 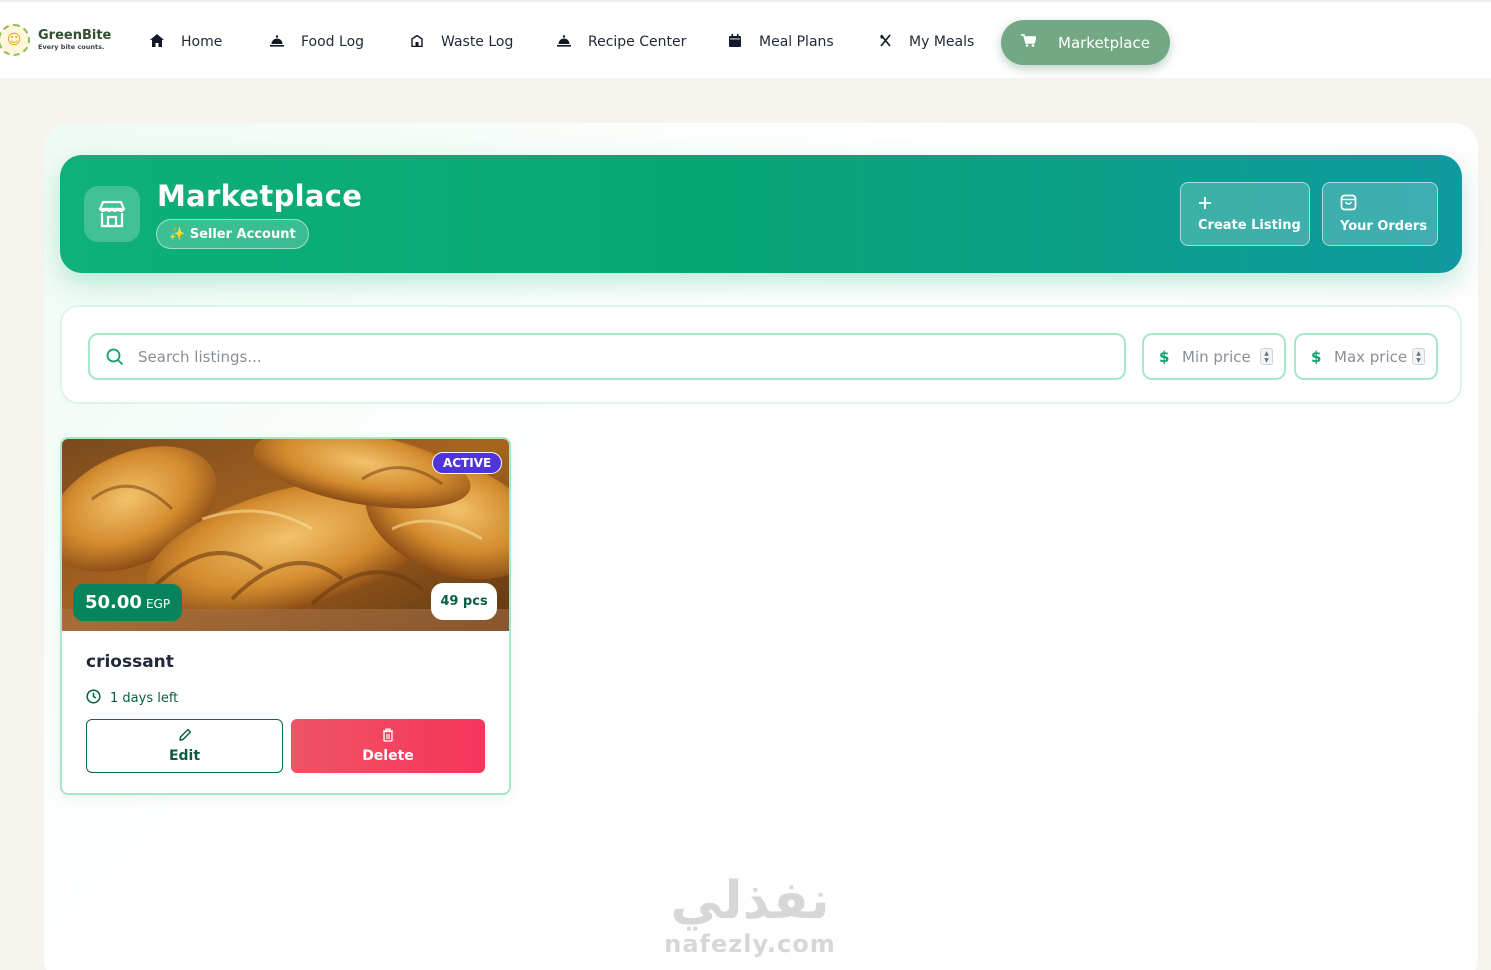 I want to click on nav-item-food-log: Food Log, so click(x=316, y=42).